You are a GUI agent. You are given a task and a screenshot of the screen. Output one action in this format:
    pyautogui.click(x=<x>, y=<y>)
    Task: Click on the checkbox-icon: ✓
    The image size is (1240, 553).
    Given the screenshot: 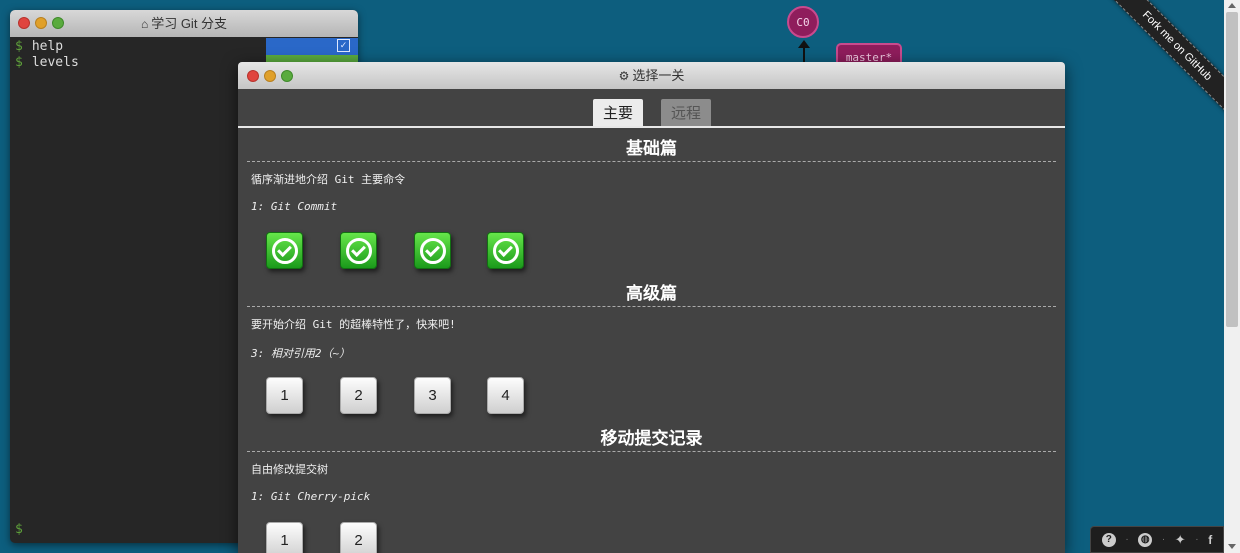 What is the action you would take?
    pyautogui.click(x=343, y=45)
    